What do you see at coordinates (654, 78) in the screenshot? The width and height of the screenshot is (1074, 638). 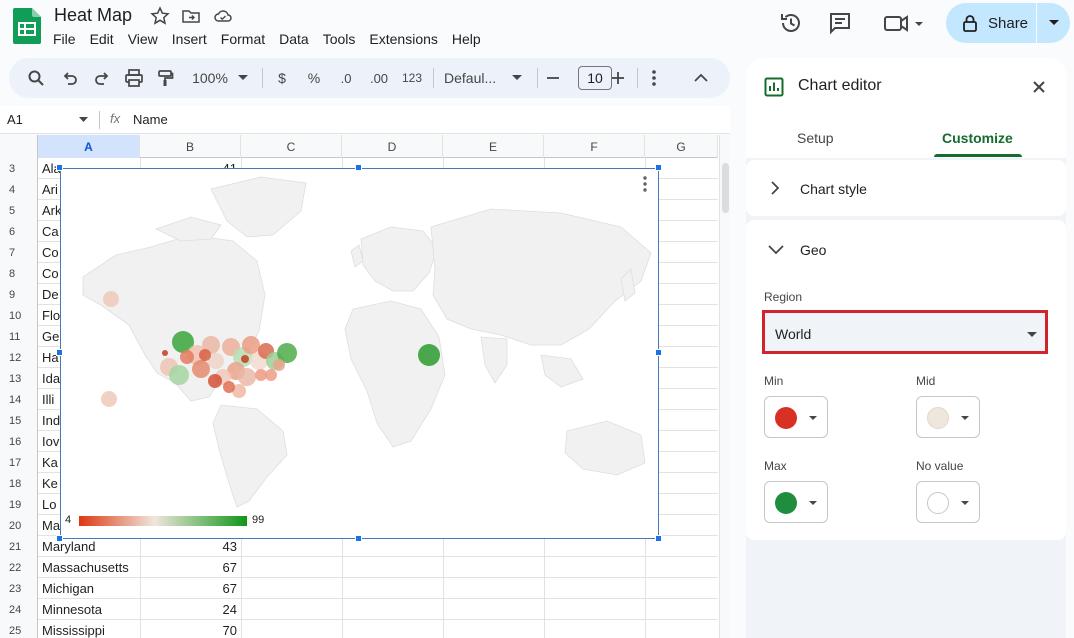 I see `more-options-icon` at bounding box center [654, 78].